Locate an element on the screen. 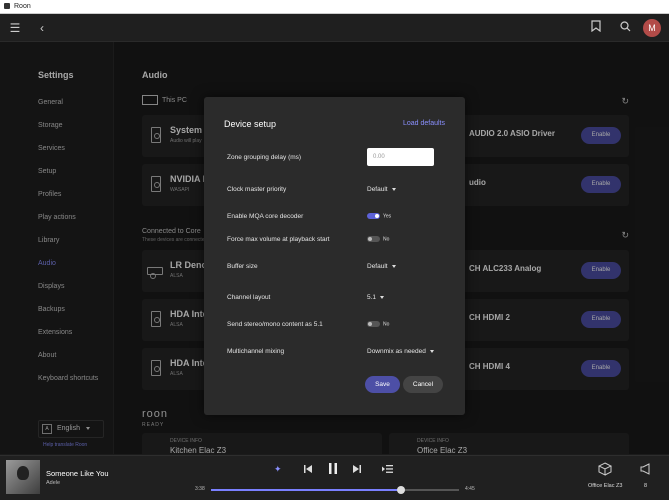 The width and height of the screenshot is (669, 500). load-defaults-link: Load defaults is located at coordinates (424, 123).